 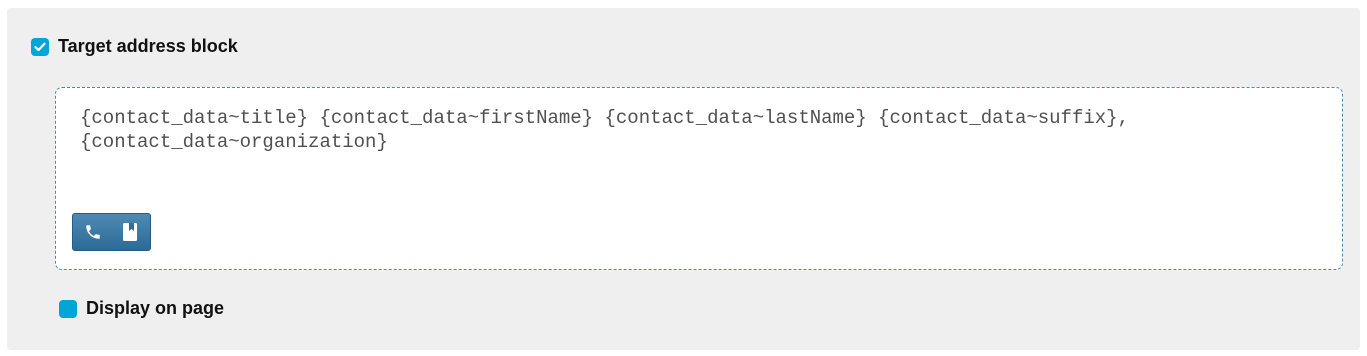 I want to click on placeholder-toolbar, so click(x=111, y=232).